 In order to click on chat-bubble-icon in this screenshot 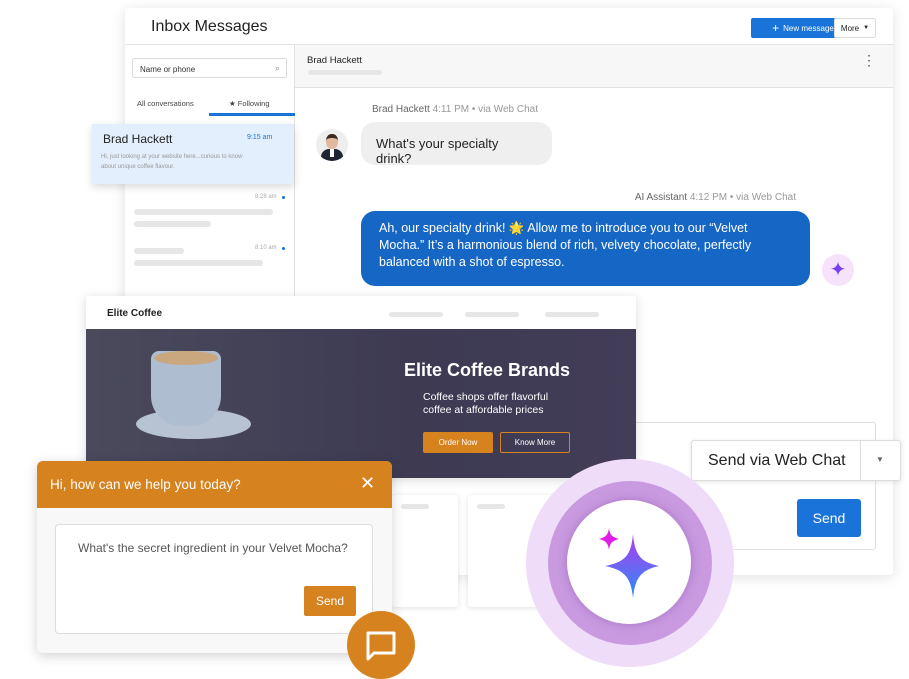, I will do `click(381, 646)`.